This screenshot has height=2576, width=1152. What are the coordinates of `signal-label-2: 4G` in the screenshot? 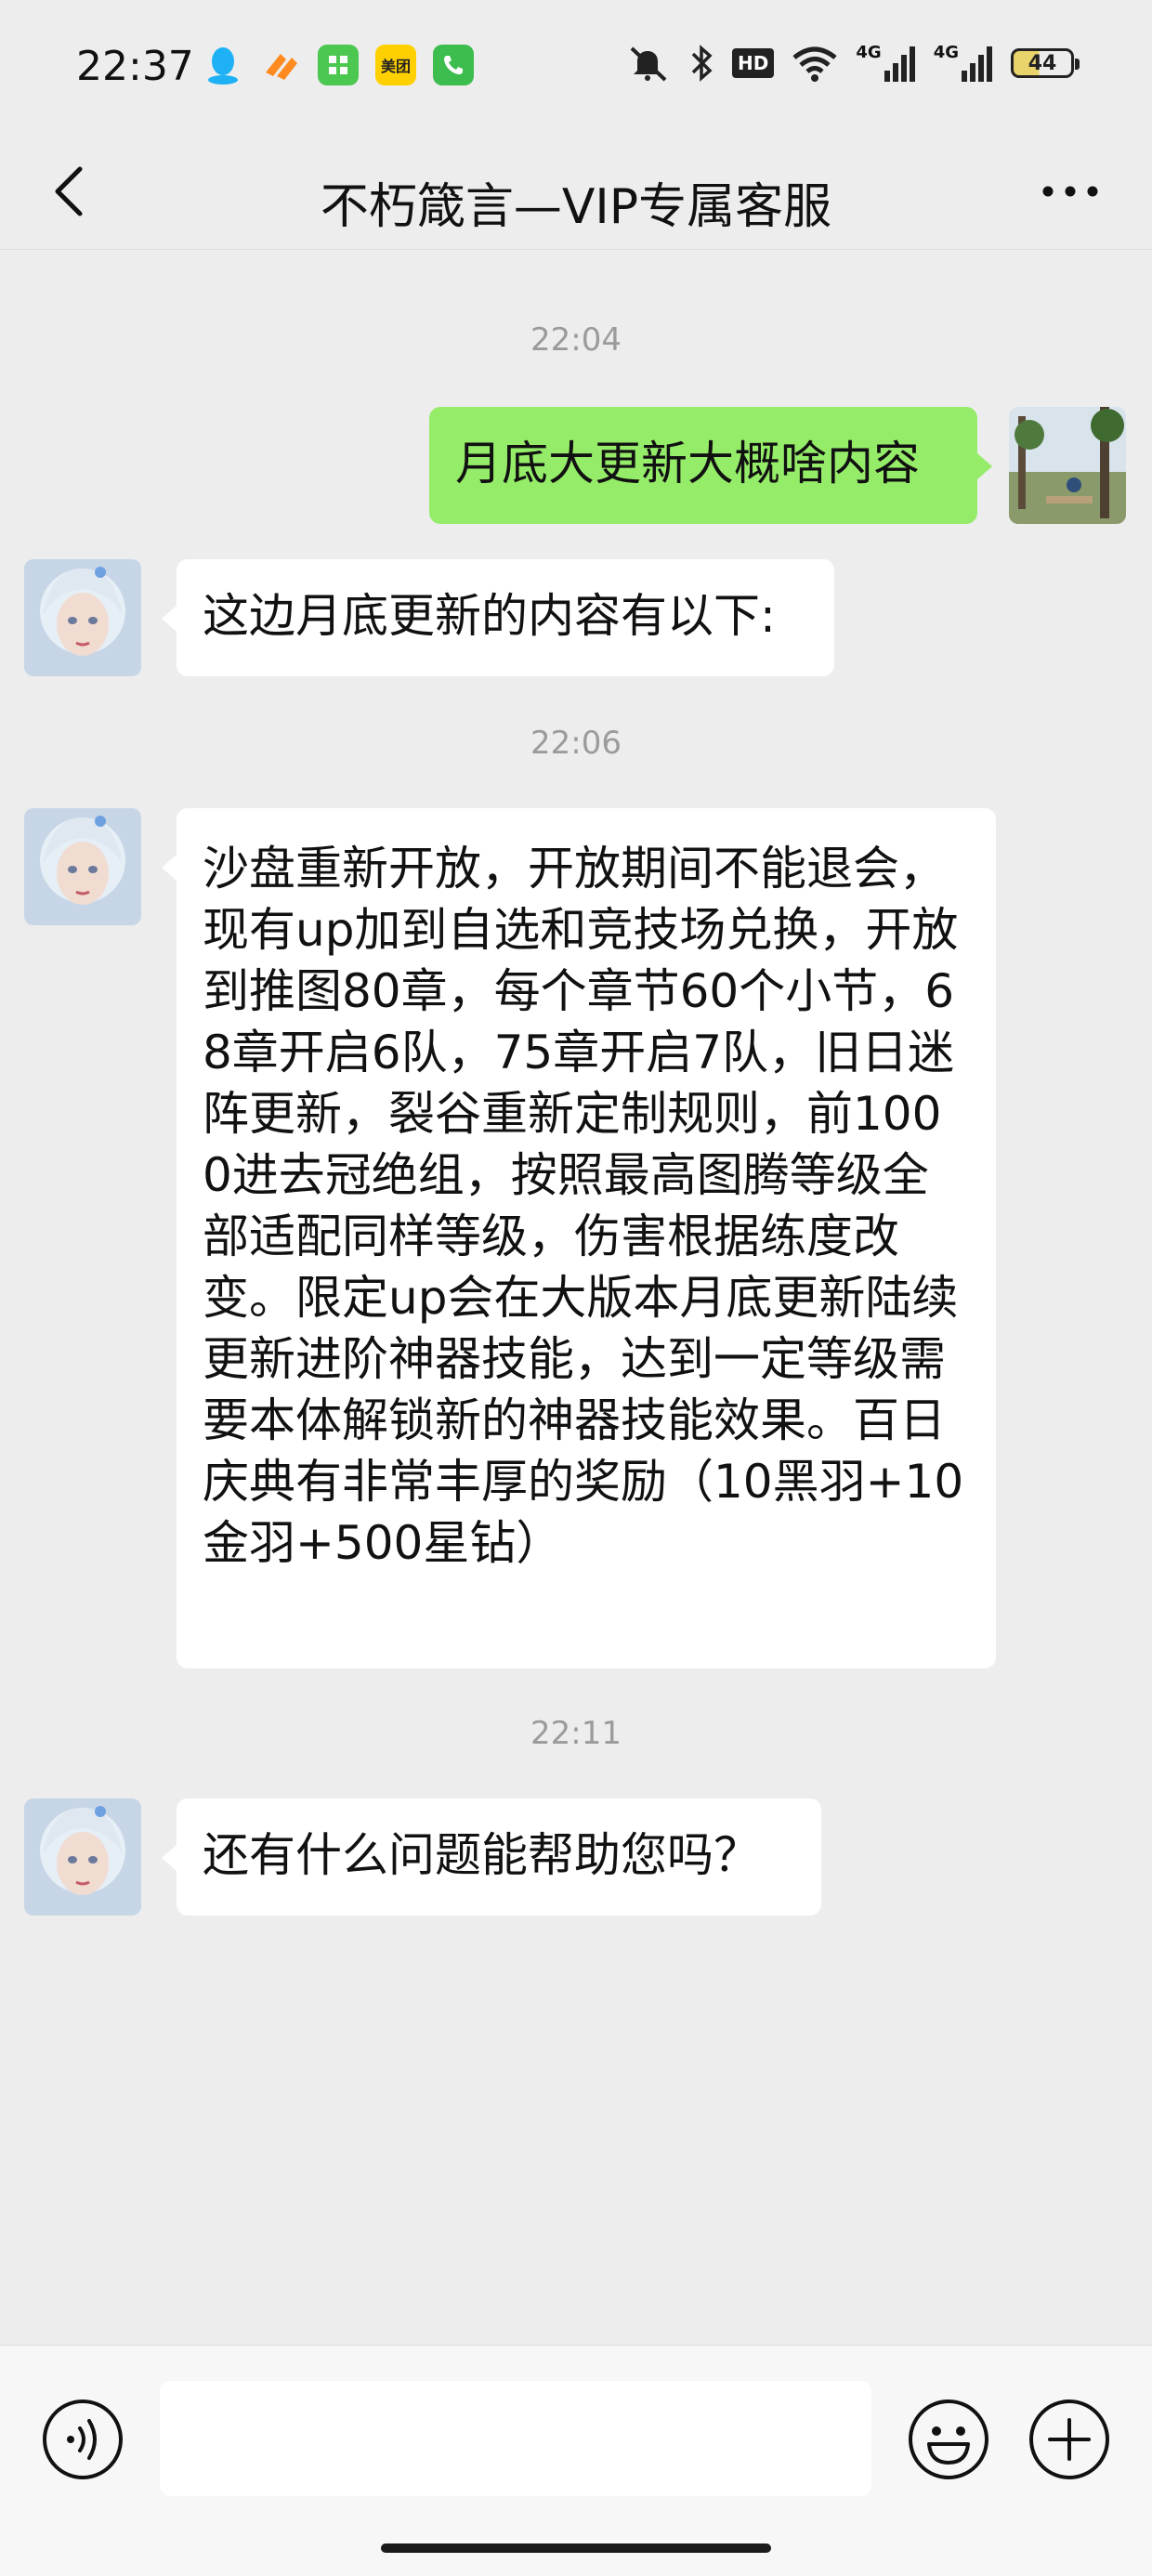 It's located at (946, 52).